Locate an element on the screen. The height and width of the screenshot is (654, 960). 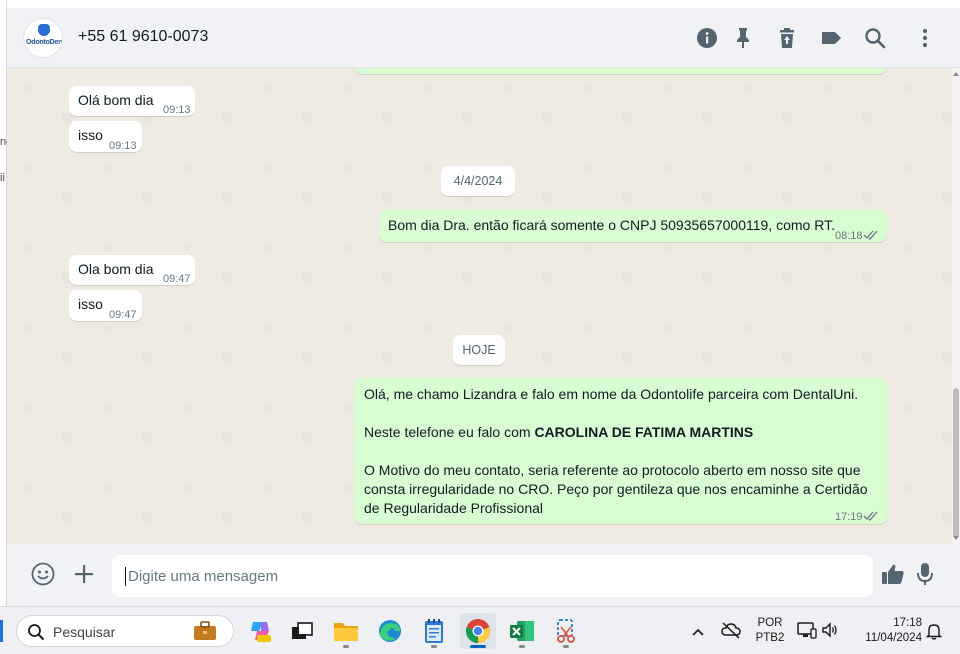
contact-name: +55 61 9610-0073 is located at coordinates (143, 37).